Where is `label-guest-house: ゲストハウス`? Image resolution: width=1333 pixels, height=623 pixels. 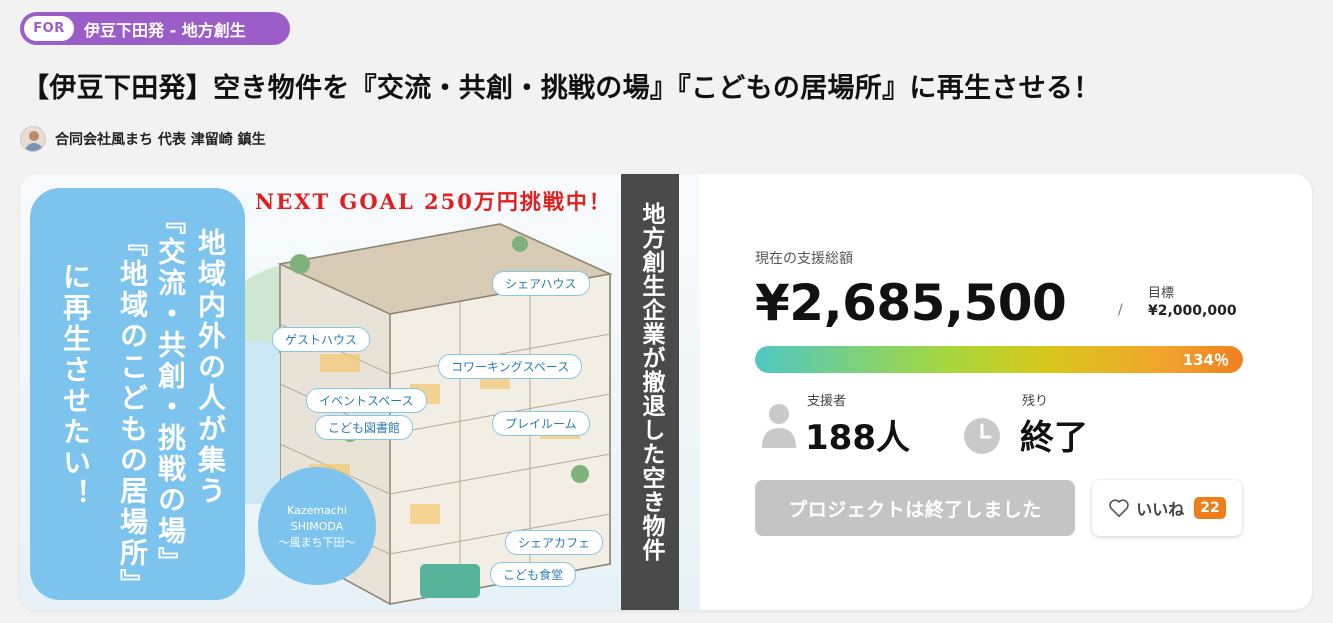
label-guest-house: ゲストハウス is located at coordinates (321, 339).